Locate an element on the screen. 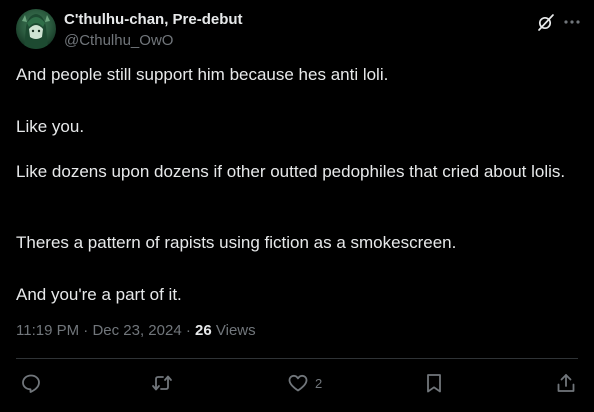 The image size is (594, 412). reply-icon is located at coordinates (31, 383).